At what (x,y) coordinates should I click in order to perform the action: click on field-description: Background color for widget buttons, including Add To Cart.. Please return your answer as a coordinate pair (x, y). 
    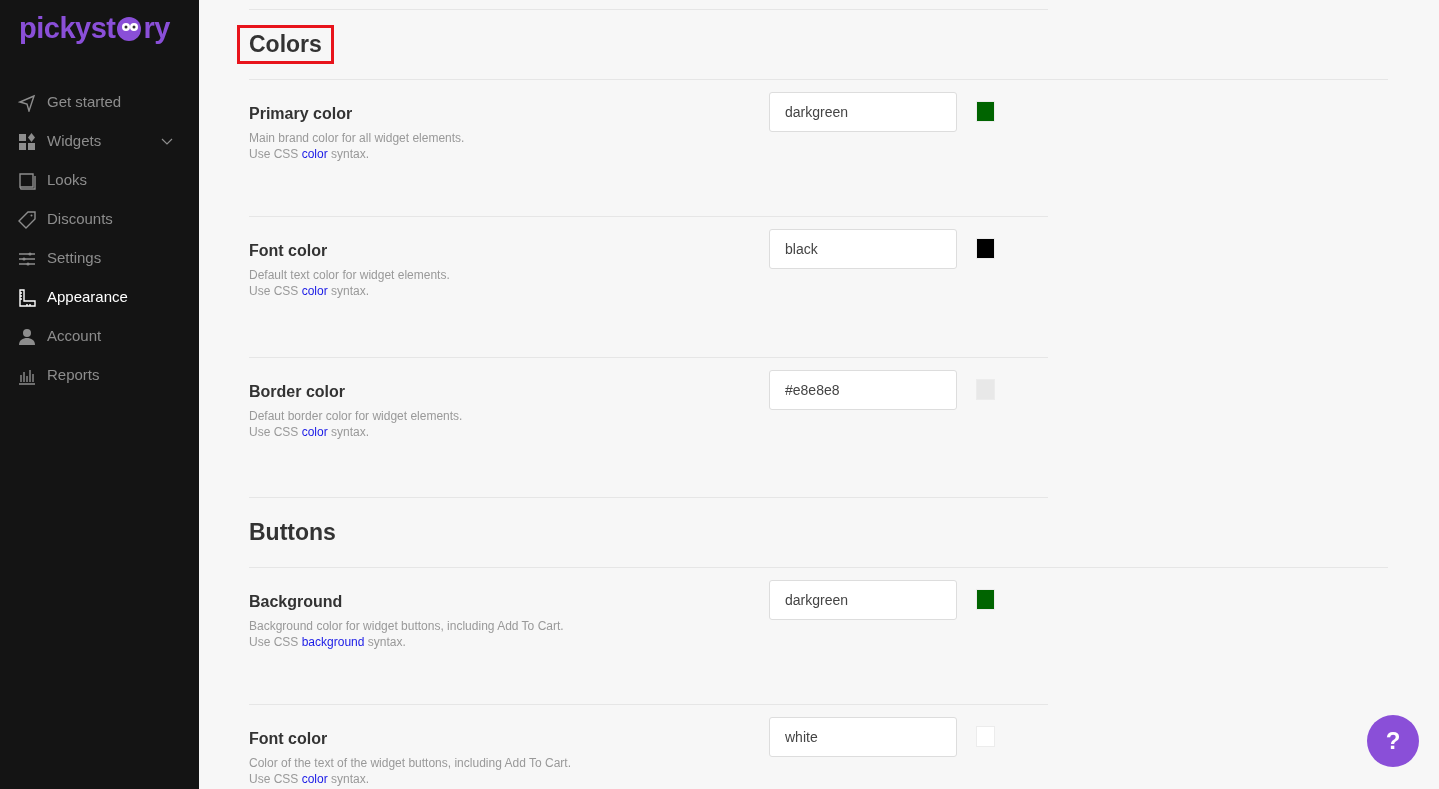
    Looking at the image, I should click on (407, 626).